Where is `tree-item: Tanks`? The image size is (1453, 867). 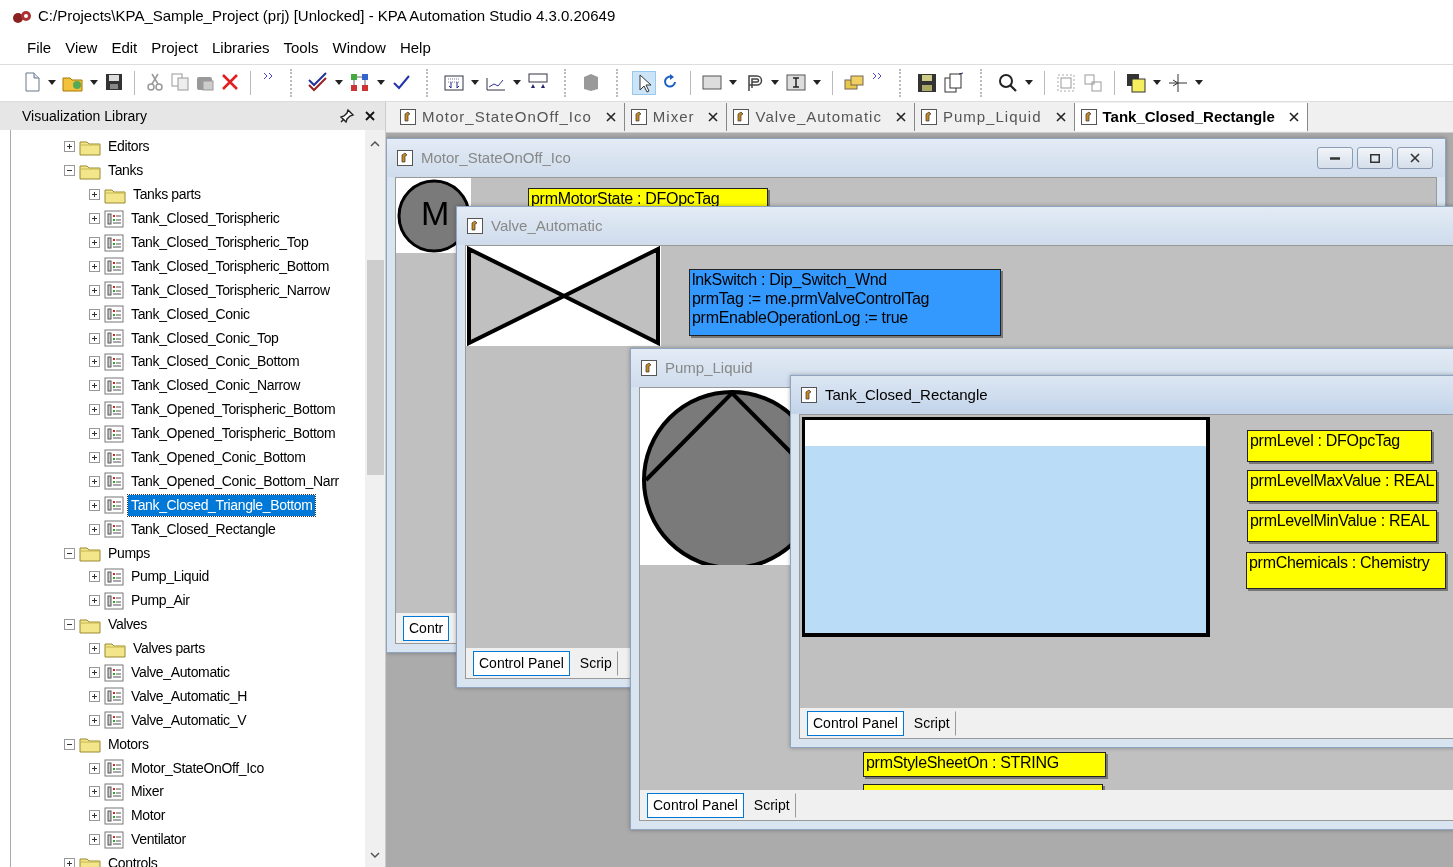 tree-item: Tanks is located at coordinates (125, 171).